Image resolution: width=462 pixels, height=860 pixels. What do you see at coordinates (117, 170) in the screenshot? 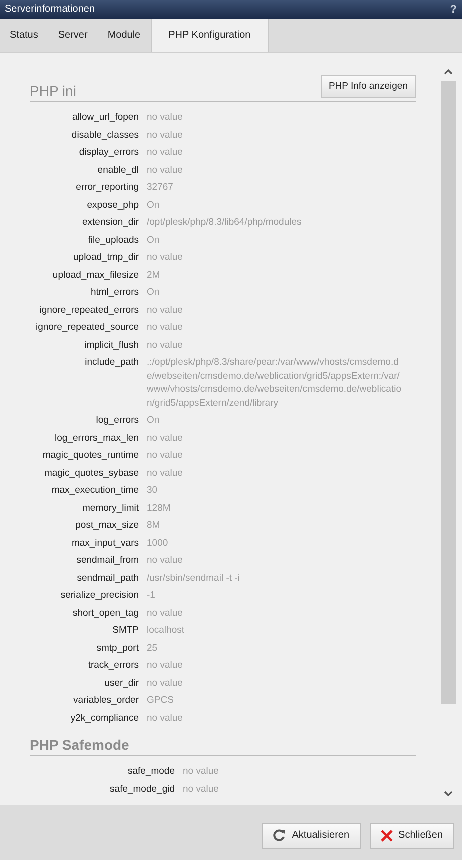
I see `setting-name: enable_dl` at bounding box center [117, 170].